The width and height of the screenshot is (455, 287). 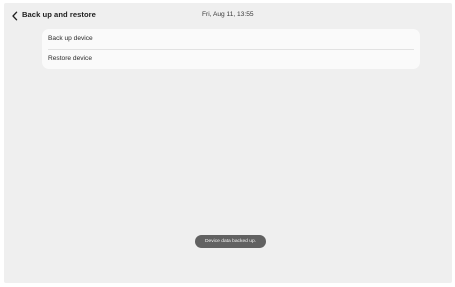 What do you see at coordinates (231, 59) in the screenshot?
I see `restore-device-item: Restore device` at bounding box center [231, 59].